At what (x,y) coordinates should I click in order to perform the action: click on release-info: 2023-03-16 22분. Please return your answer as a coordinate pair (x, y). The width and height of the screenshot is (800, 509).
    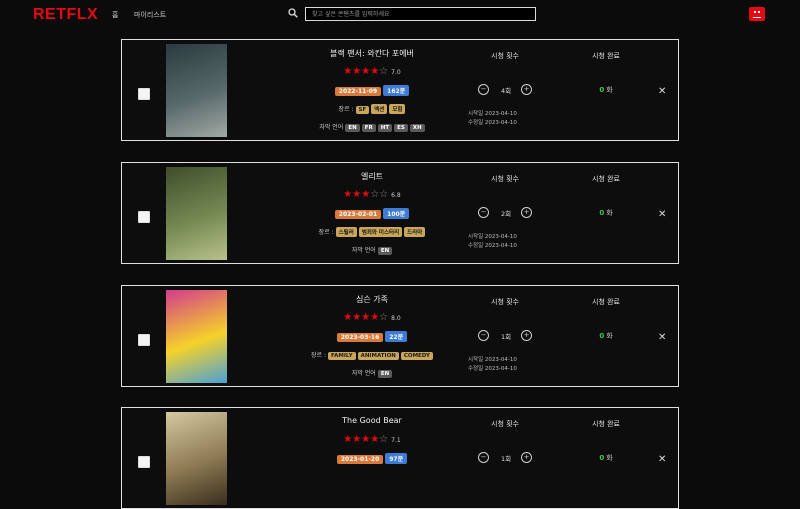
    Looking at the image, I should click on (372, 336).